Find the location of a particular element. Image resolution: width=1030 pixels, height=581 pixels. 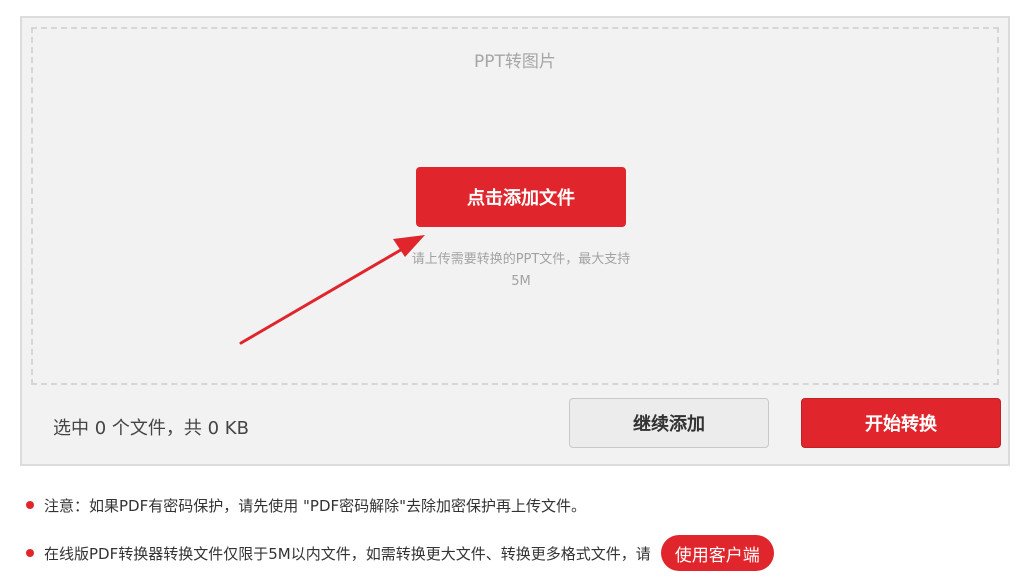

dropzone-title: PPT转图片 is located at coordinates (515, 62).